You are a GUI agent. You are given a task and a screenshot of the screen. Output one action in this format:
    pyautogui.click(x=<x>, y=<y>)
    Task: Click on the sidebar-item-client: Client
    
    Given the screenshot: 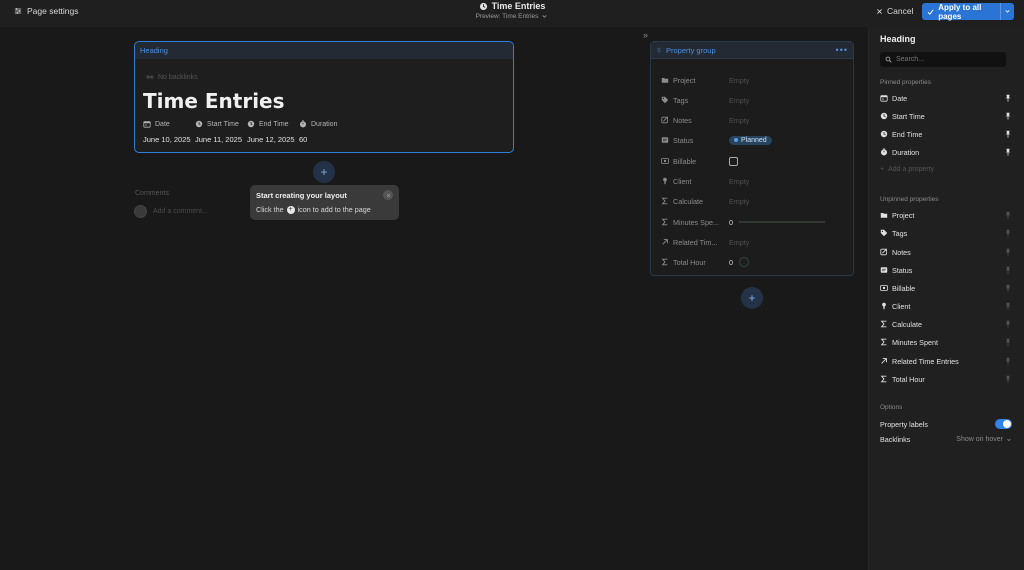 What is the action you would take?
    pyautogui.click(x=946, y=306)
    